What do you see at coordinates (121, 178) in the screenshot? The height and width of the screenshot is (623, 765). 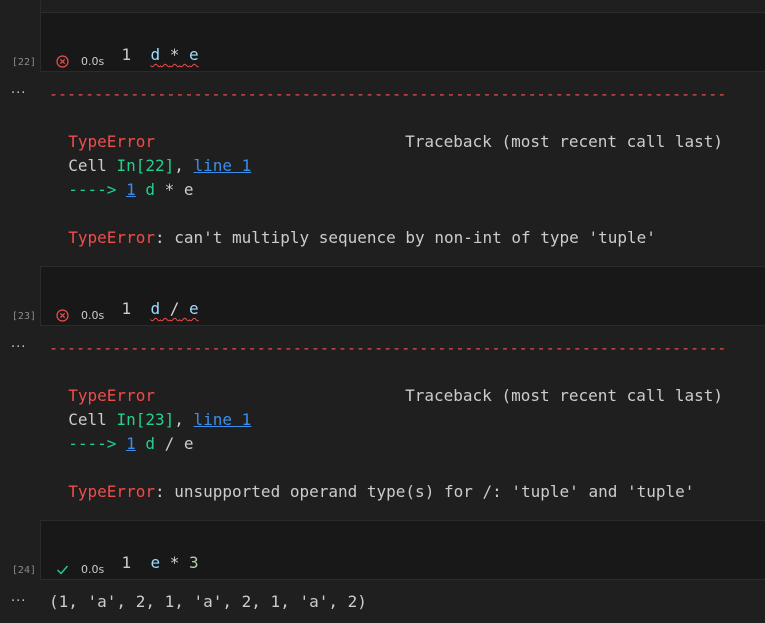 I see `traceback-arrow-line: ----> 1 d * e` at bounding box center [121, 178].